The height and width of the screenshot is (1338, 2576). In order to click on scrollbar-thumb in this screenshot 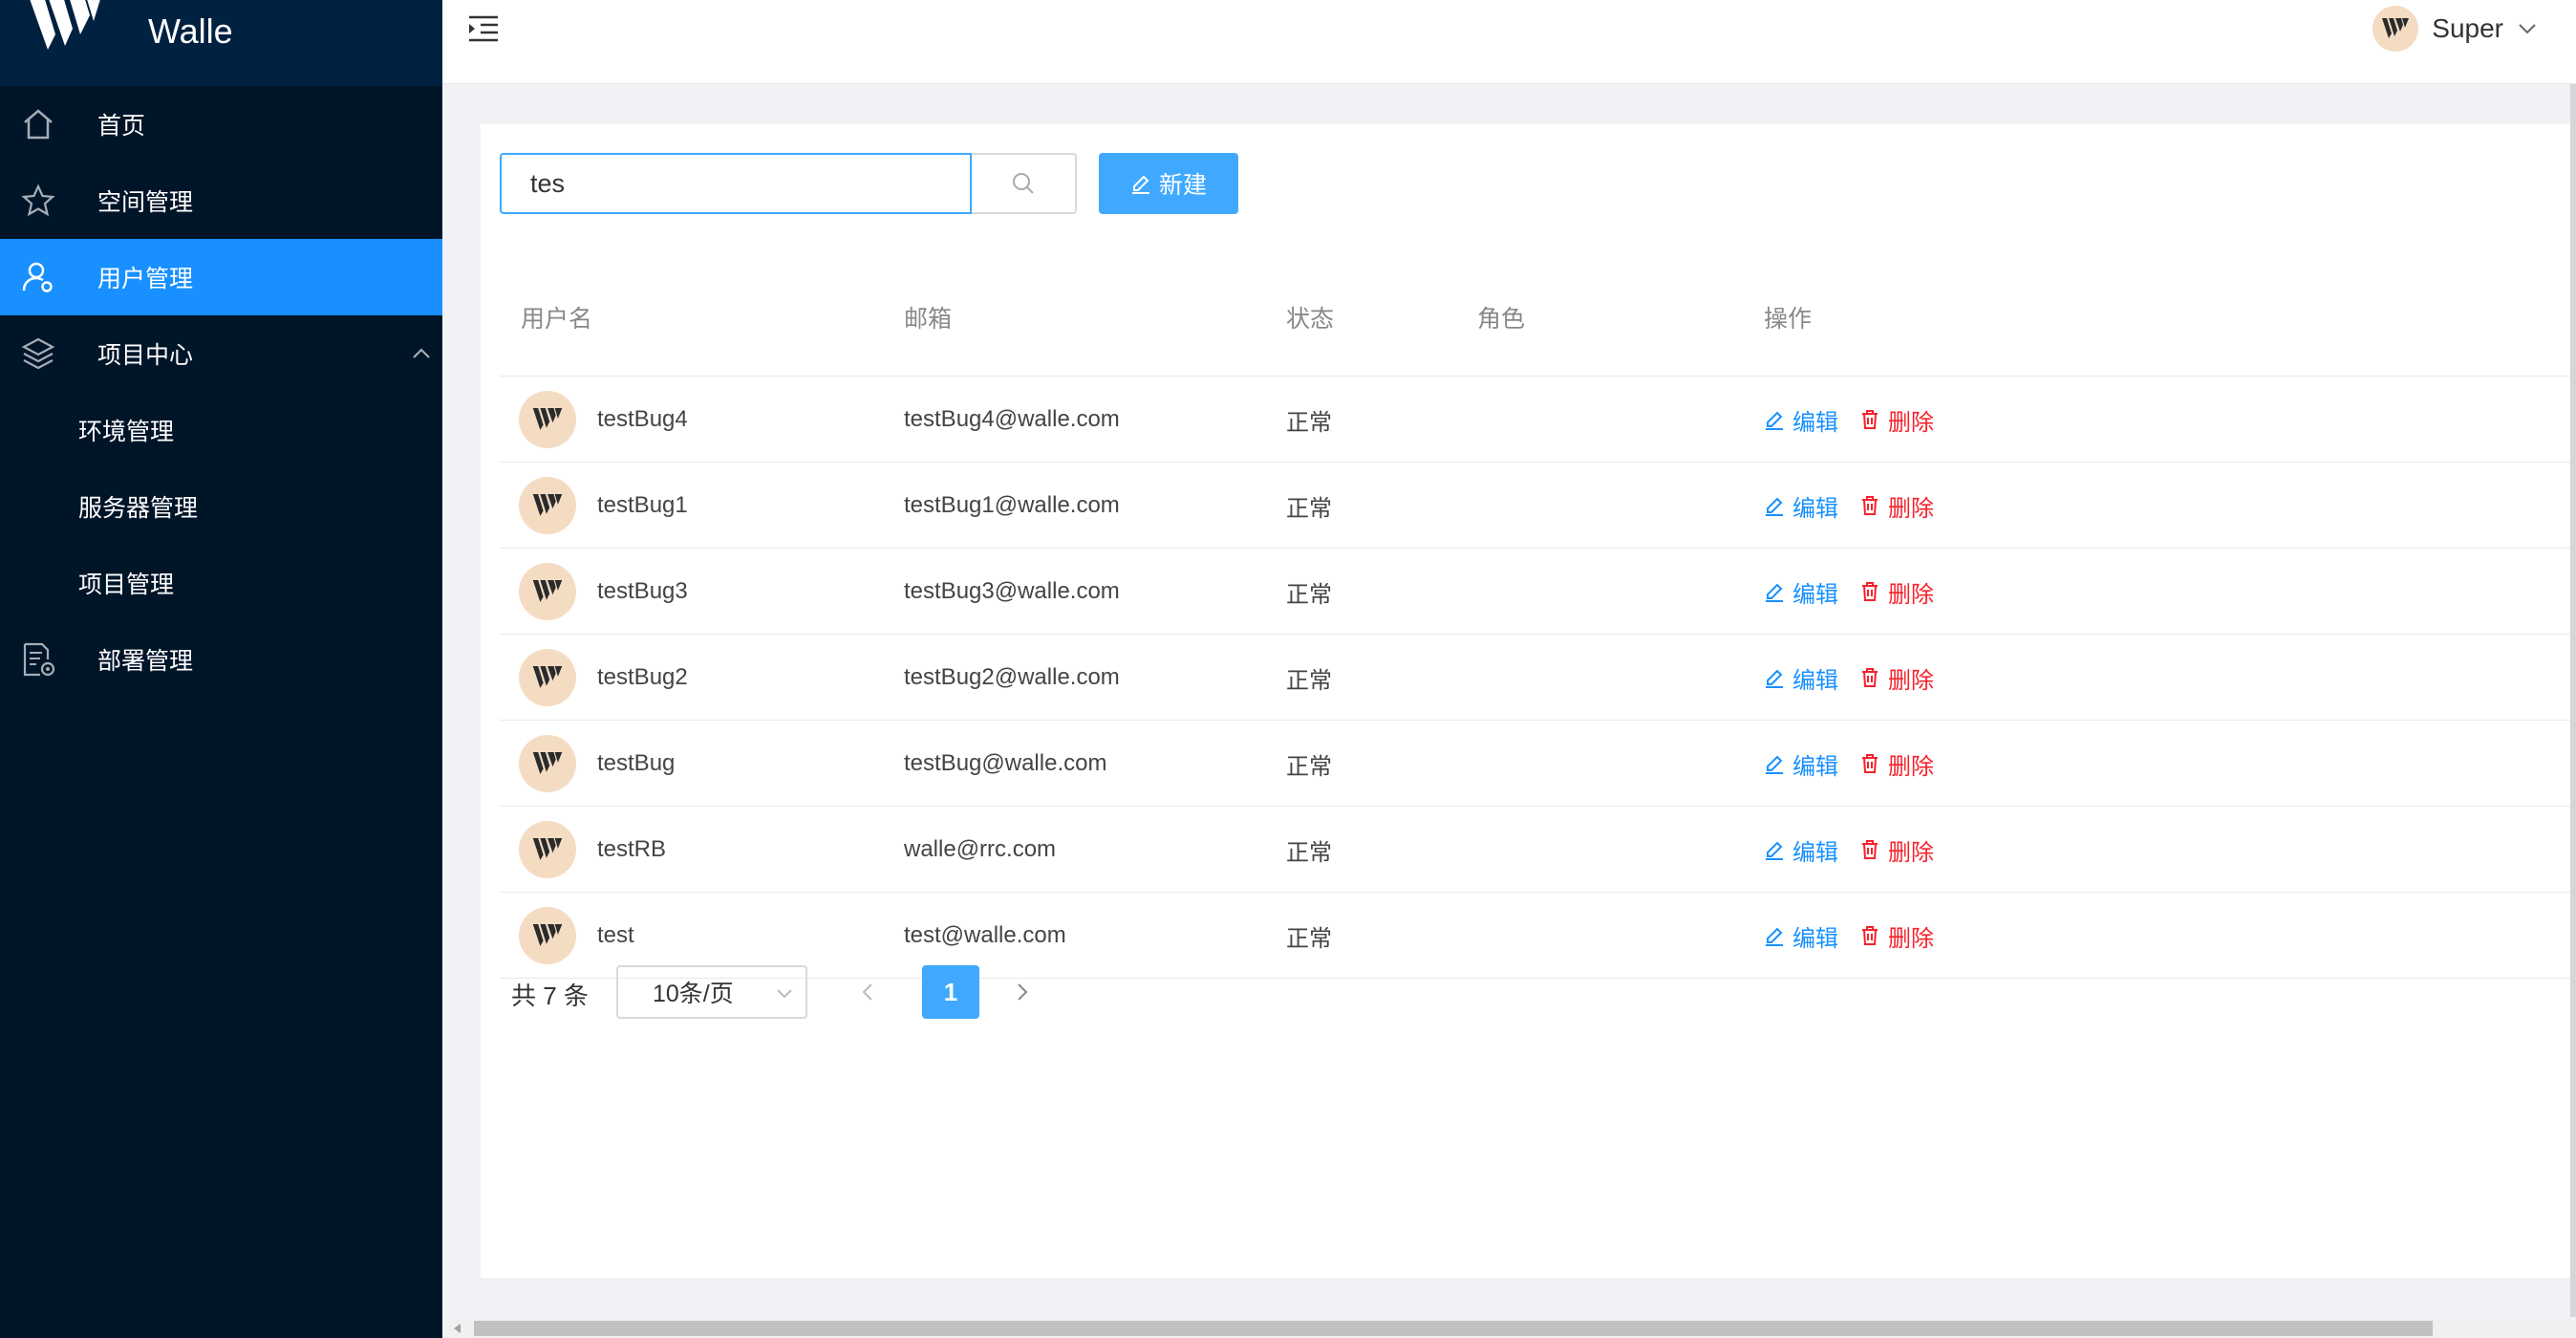, I will do `click(1453, 1328)`.